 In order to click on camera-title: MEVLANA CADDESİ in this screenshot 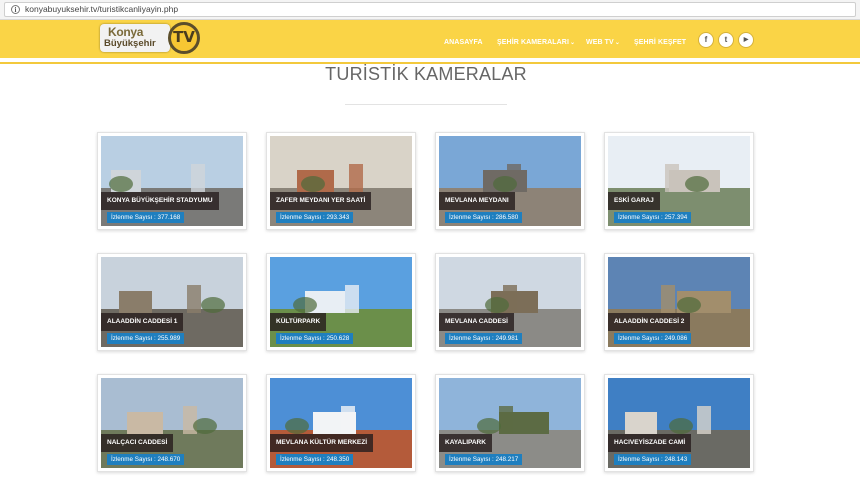, I will do `click(476, 322)`.